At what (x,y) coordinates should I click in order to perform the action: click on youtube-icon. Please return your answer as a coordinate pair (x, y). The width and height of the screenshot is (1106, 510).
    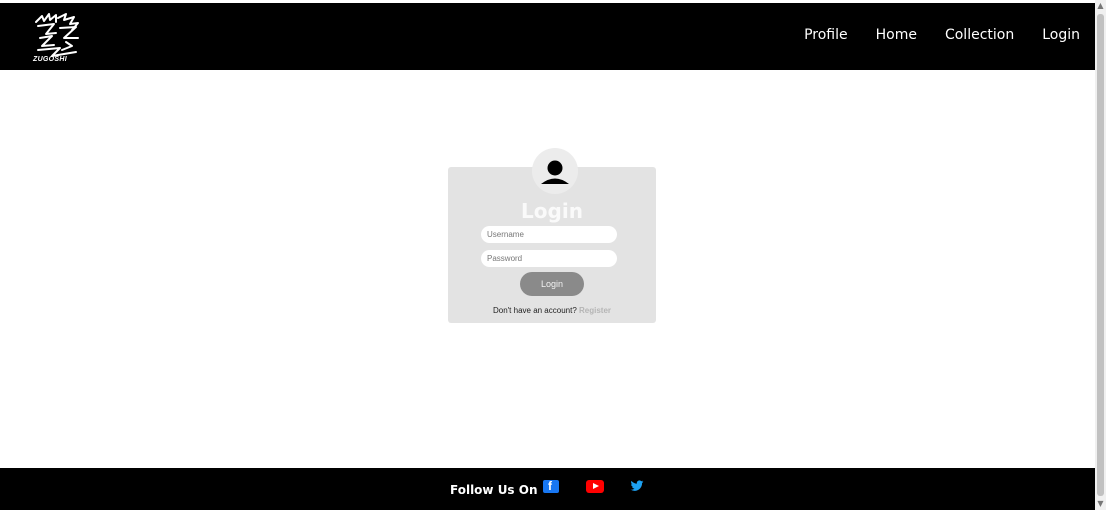
    Looking at the image, I should click on (595, 486).